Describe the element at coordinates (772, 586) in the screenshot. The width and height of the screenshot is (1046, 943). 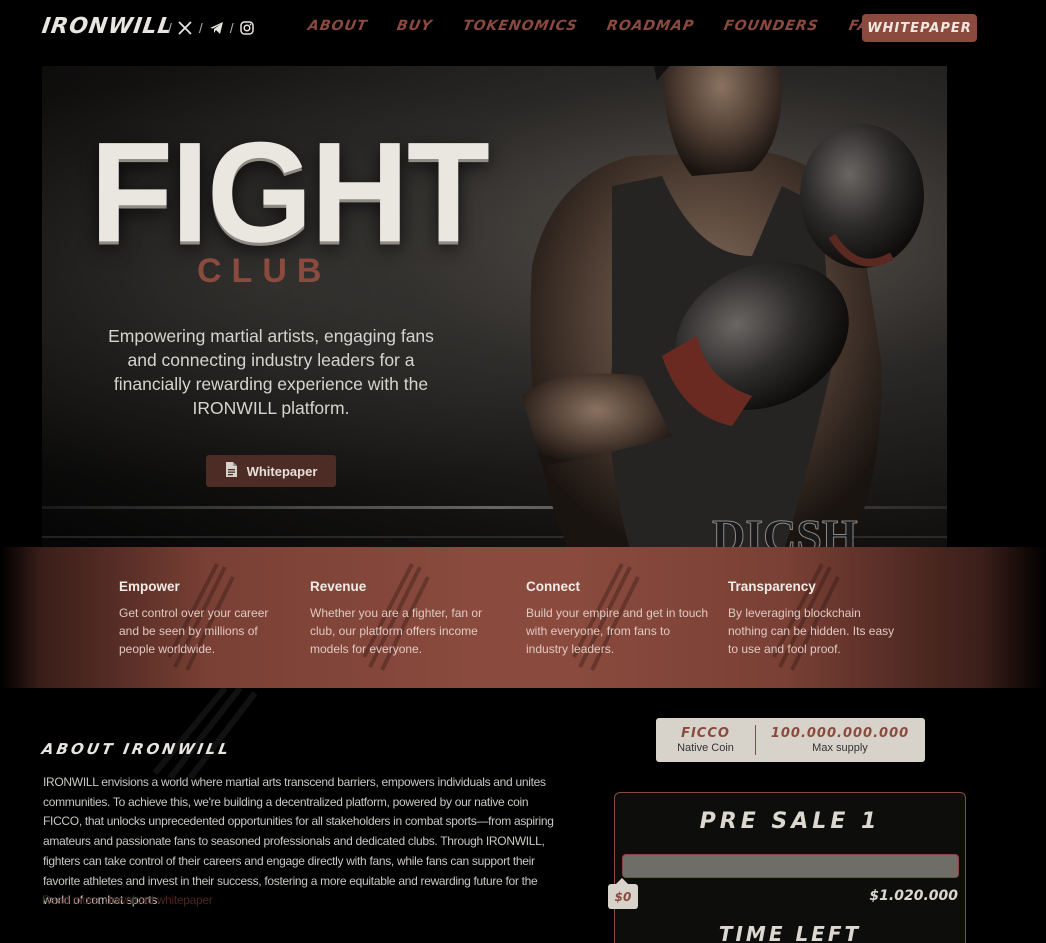
I see `feature-title: Transparency` at that location.